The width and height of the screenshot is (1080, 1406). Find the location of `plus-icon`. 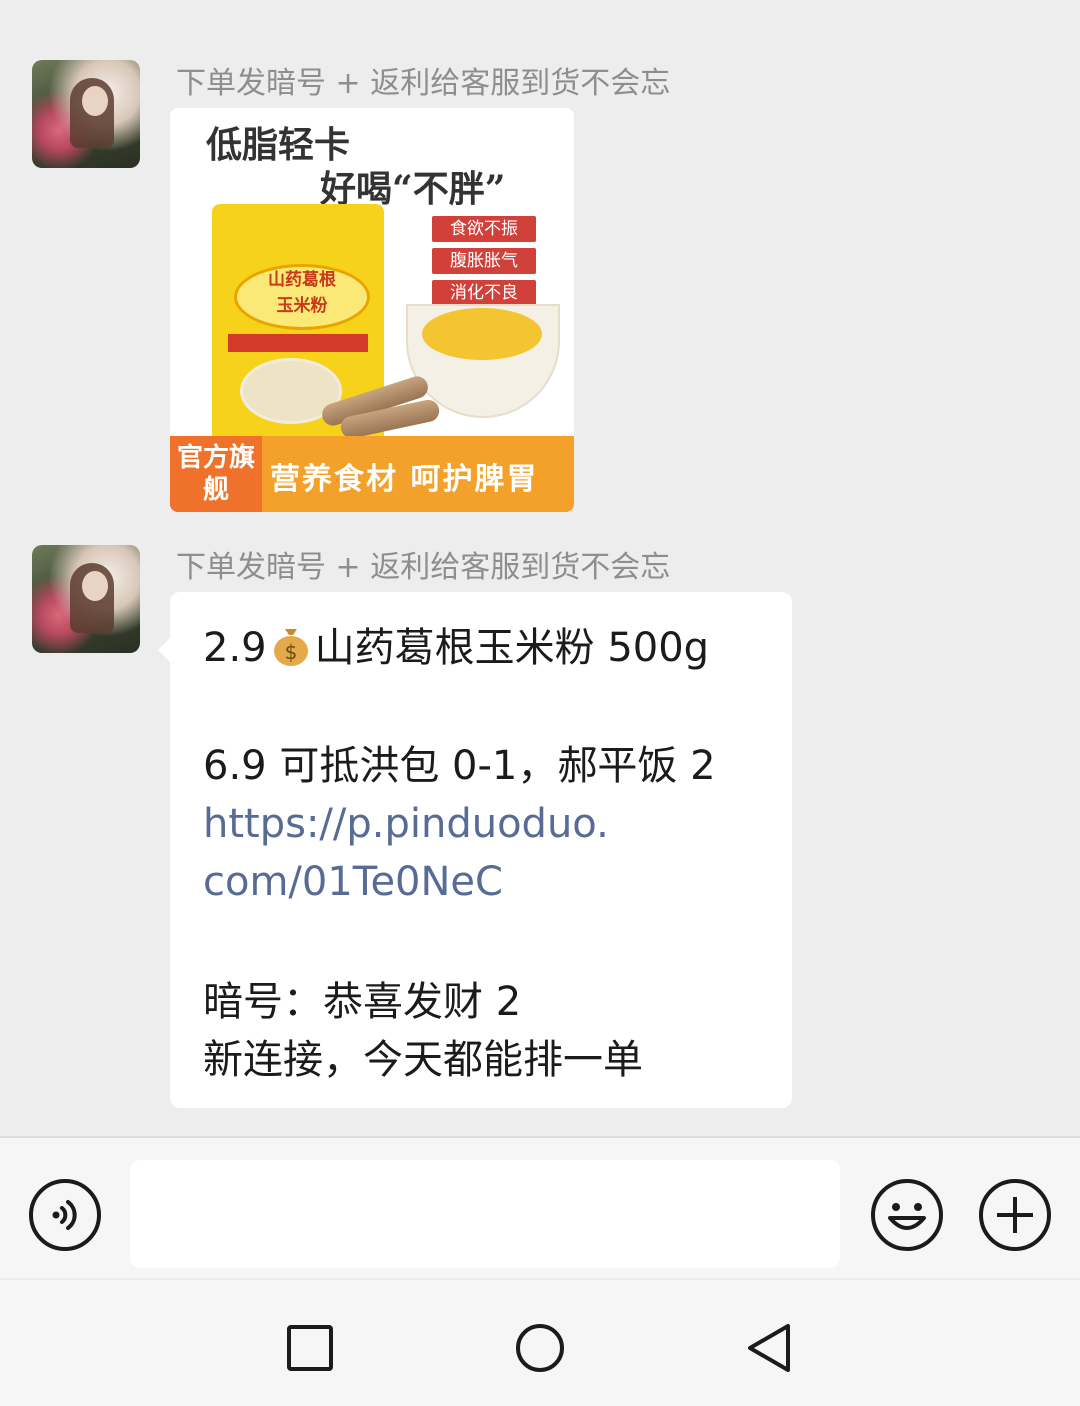

plus-icon is located at coordinates (1015, 1215).